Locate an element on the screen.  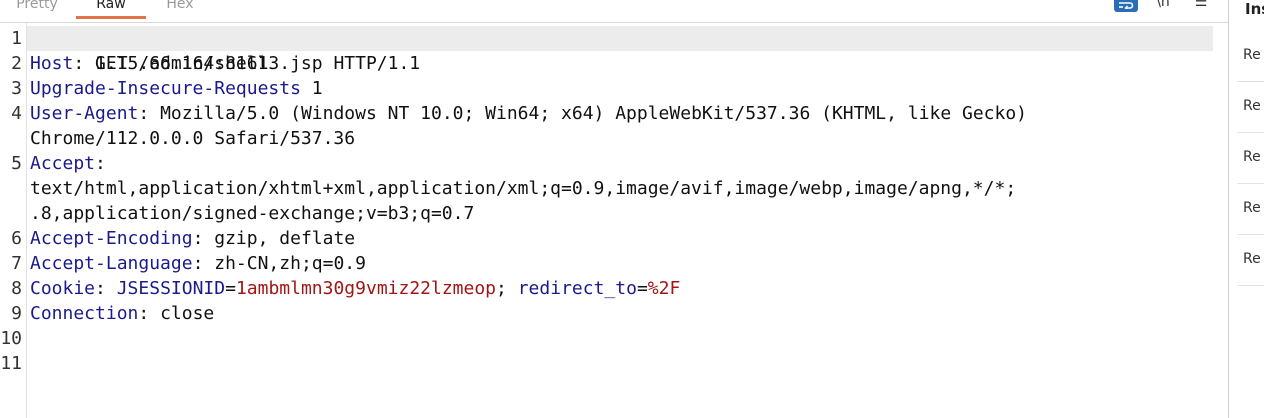
header-accept-encoding: Accept-Encoding: gzip, deflate is located at coordinates (192, 238).